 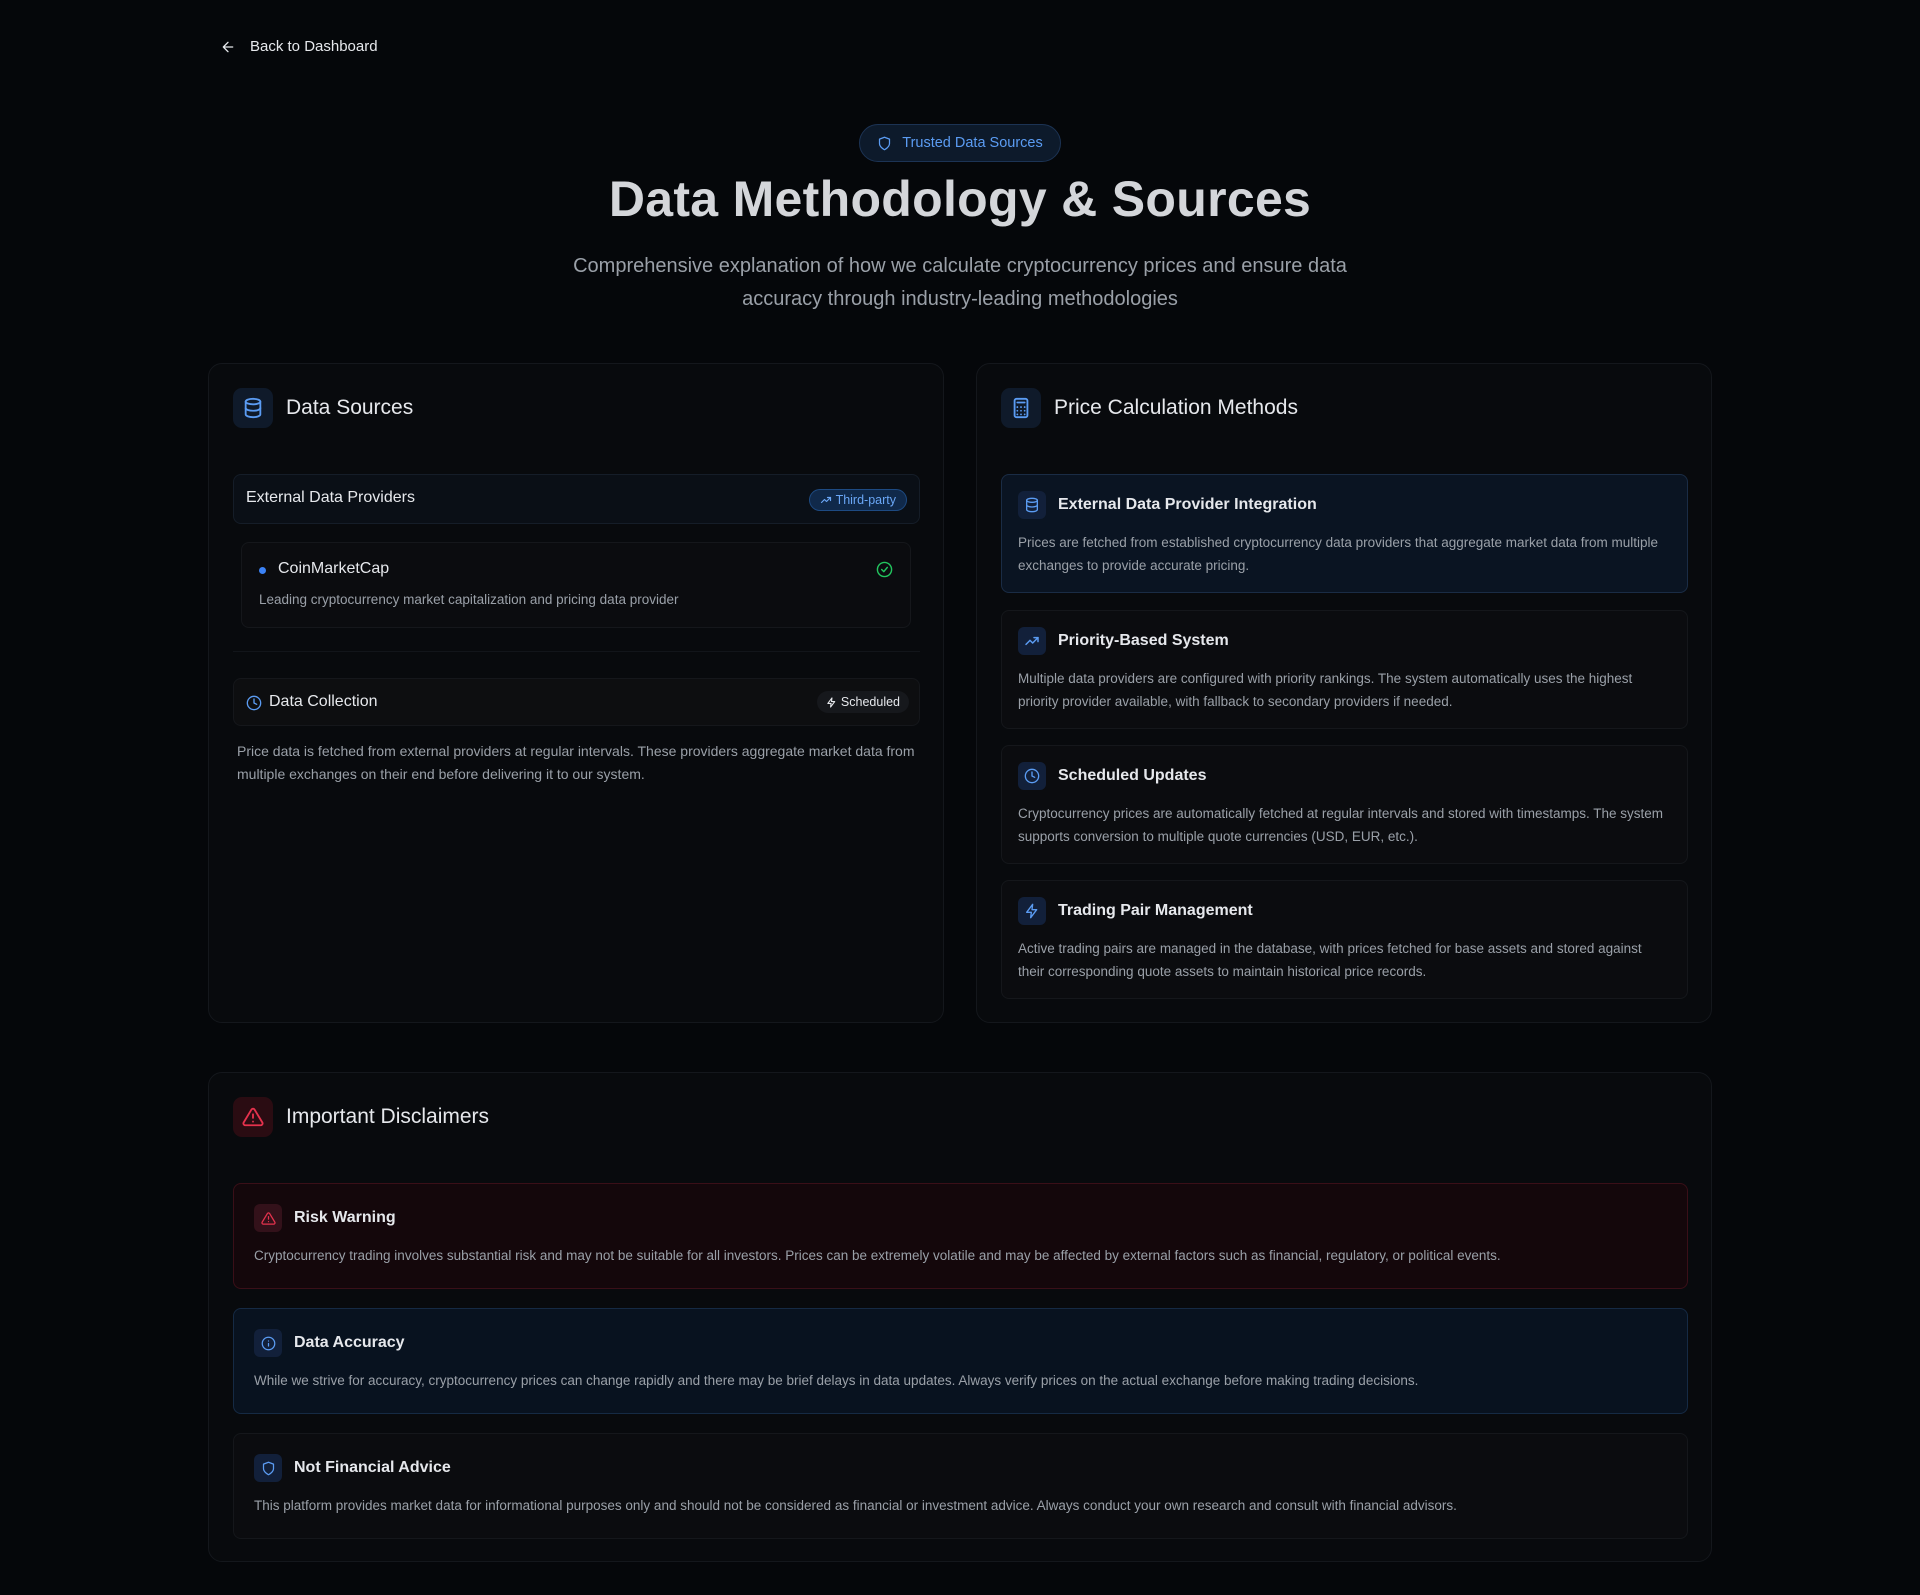 I want to click on disclaimer-title: Not Financial Advice, so click(x=372, y=1467).